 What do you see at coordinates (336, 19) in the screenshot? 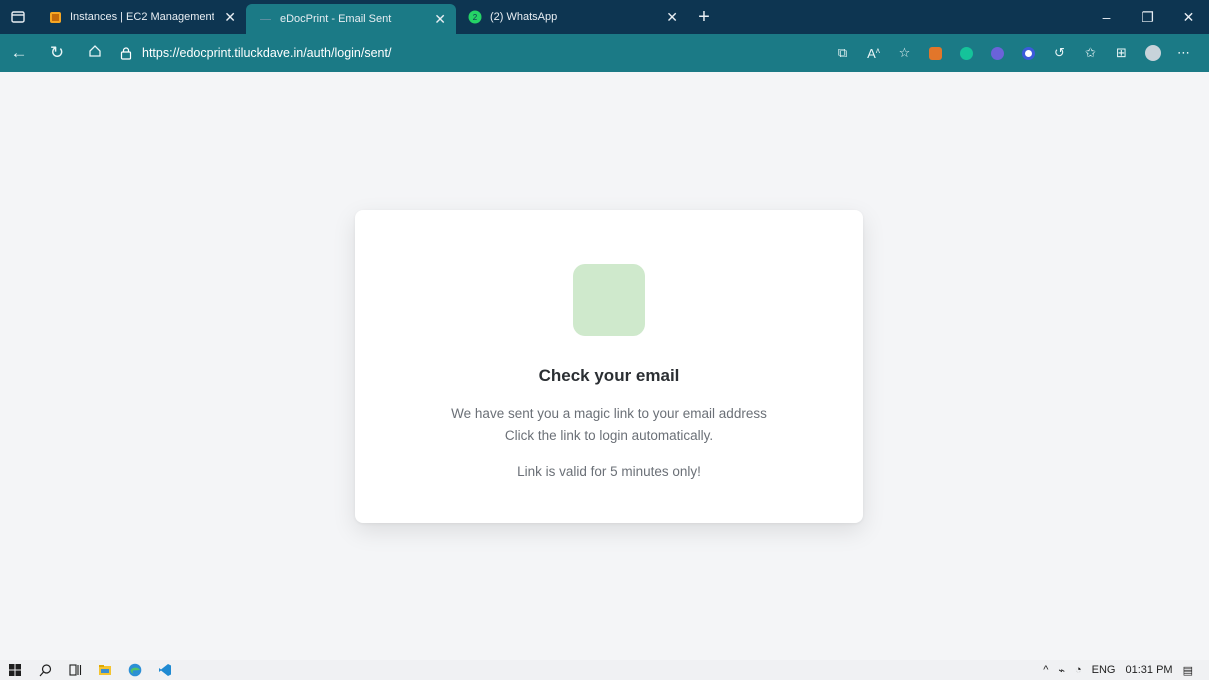
I see `tab-title: eDocPrint - Email Sent` at bounding box center [336, 19].